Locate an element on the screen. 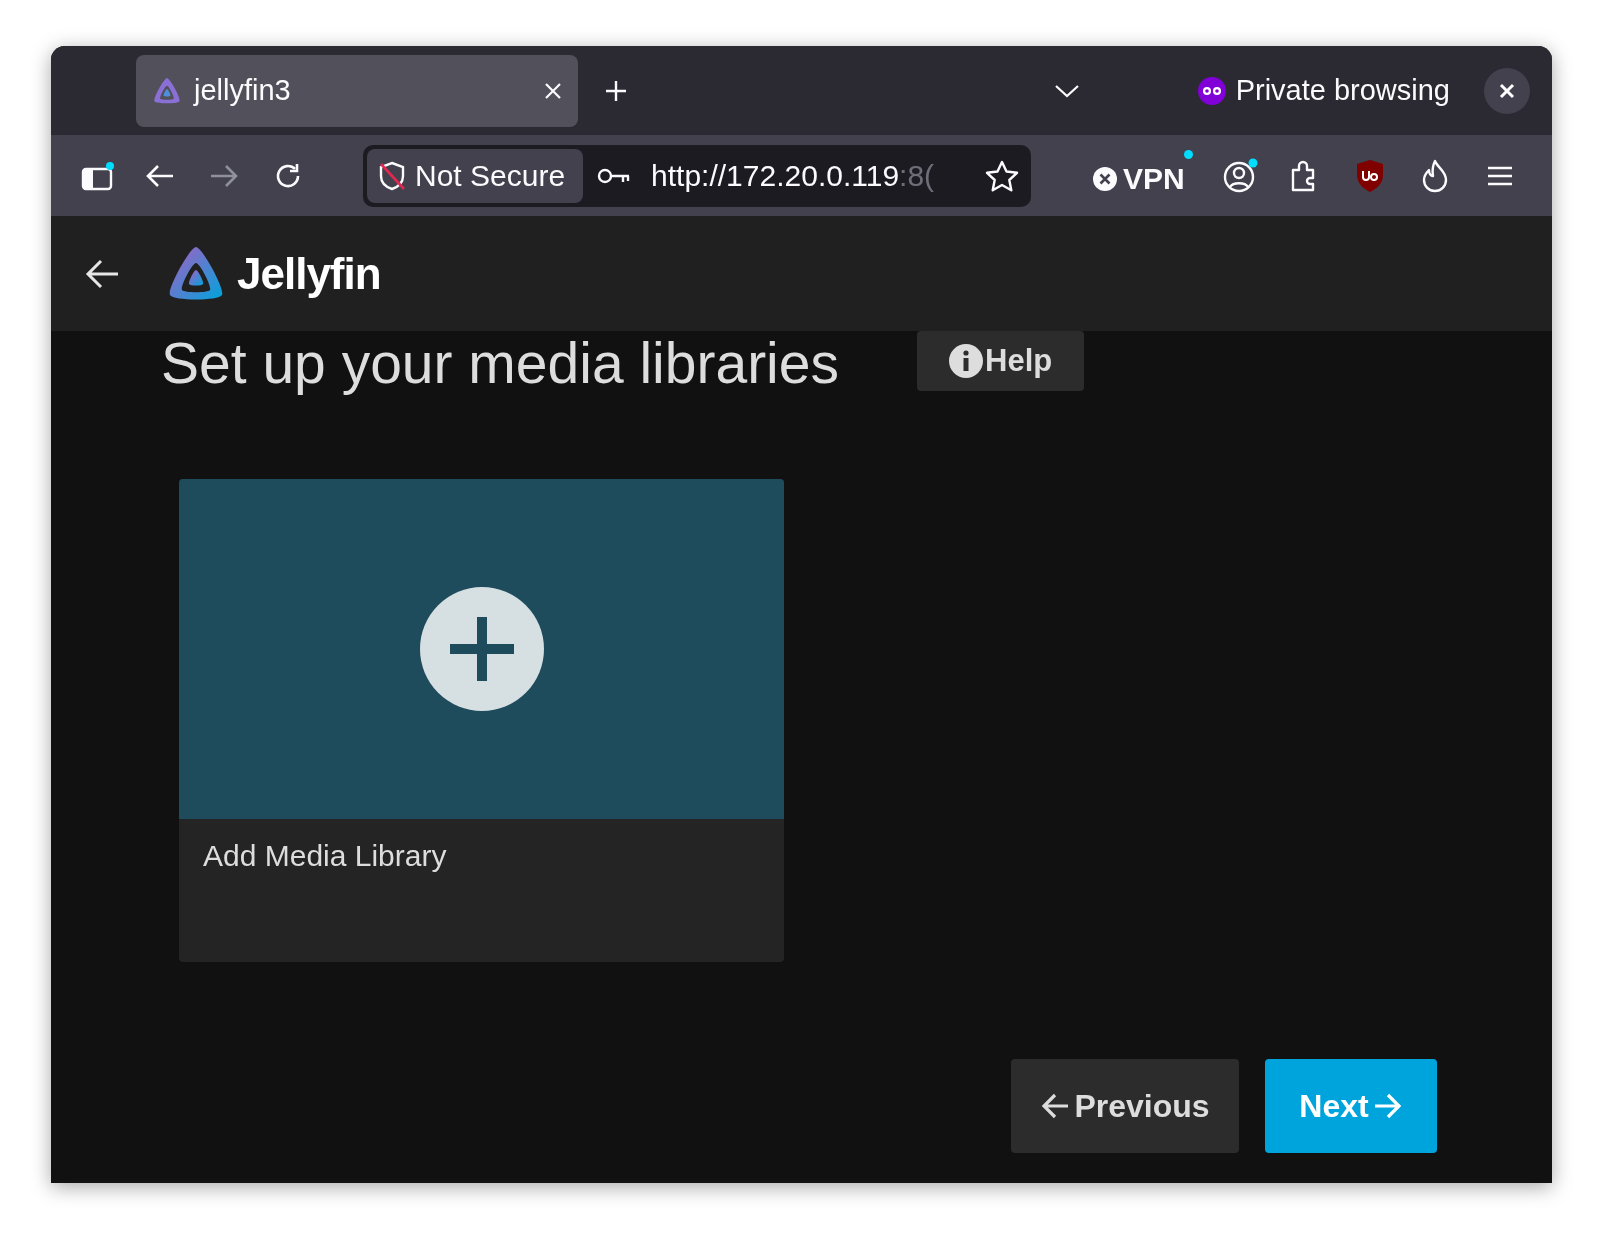 This screenshot has height=1240, width=1604. shield-extension-icon is located at coordinates (1369, 175).